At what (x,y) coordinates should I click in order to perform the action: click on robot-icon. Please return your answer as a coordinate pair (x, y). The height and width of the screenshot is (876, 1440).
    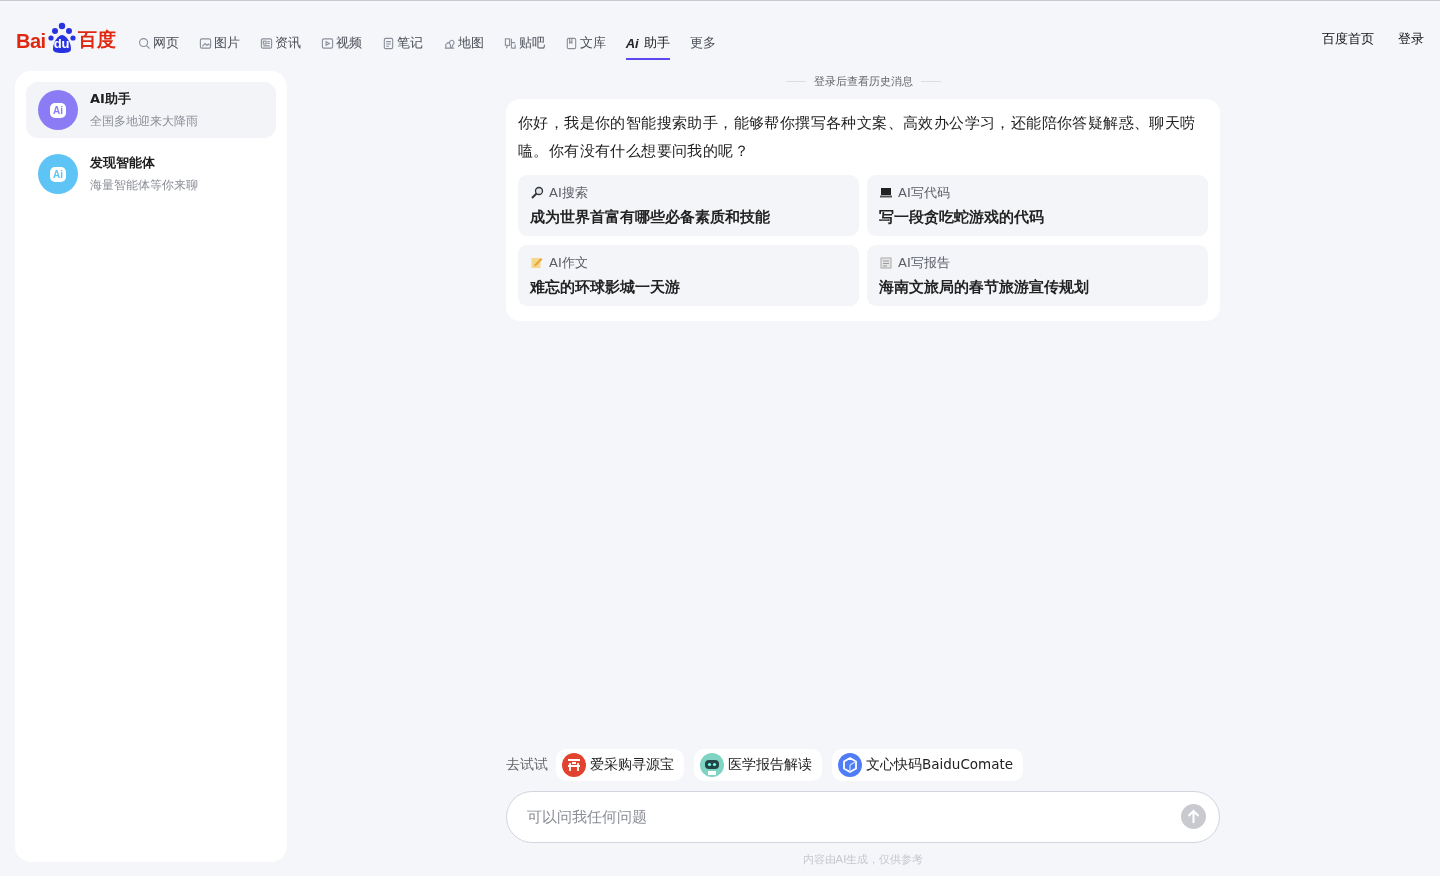
    Looking at the image, I should click on (712, 765).